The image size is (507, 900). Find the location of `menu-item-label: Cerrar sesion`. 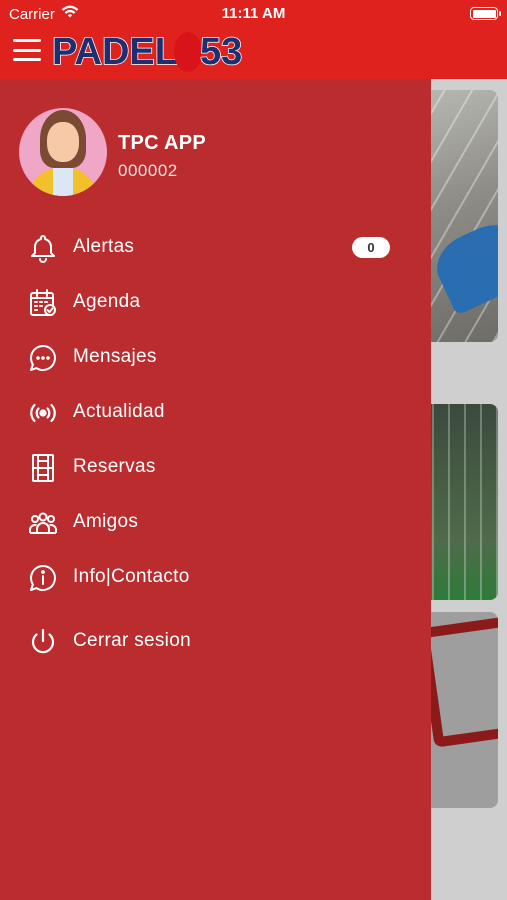

menu-item-label: Cerrar sesion is located at coordinates (132, 640).